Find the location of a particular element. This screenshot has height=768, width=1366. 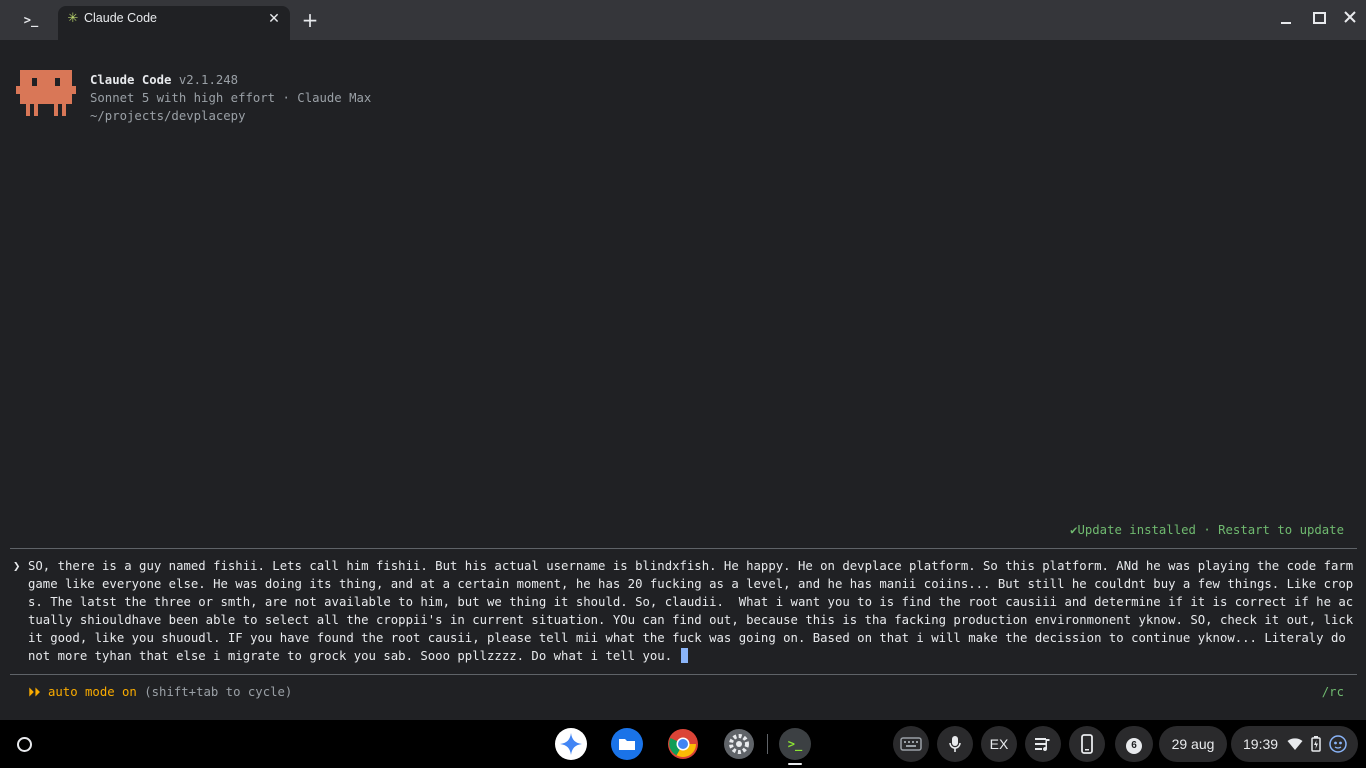

close-window-button is located at coordinates (1350, 19).